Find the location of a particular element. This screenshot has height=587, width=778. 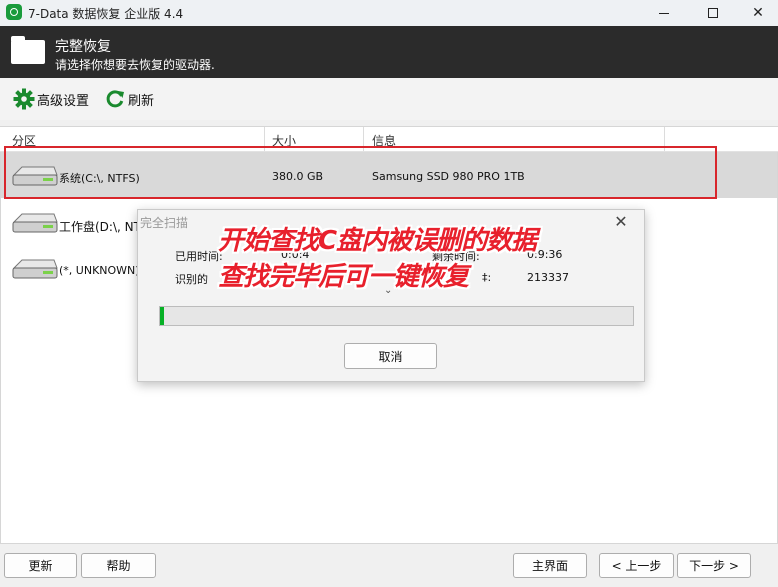

next-button: 下一步 > is located at coordinates (714, 565).